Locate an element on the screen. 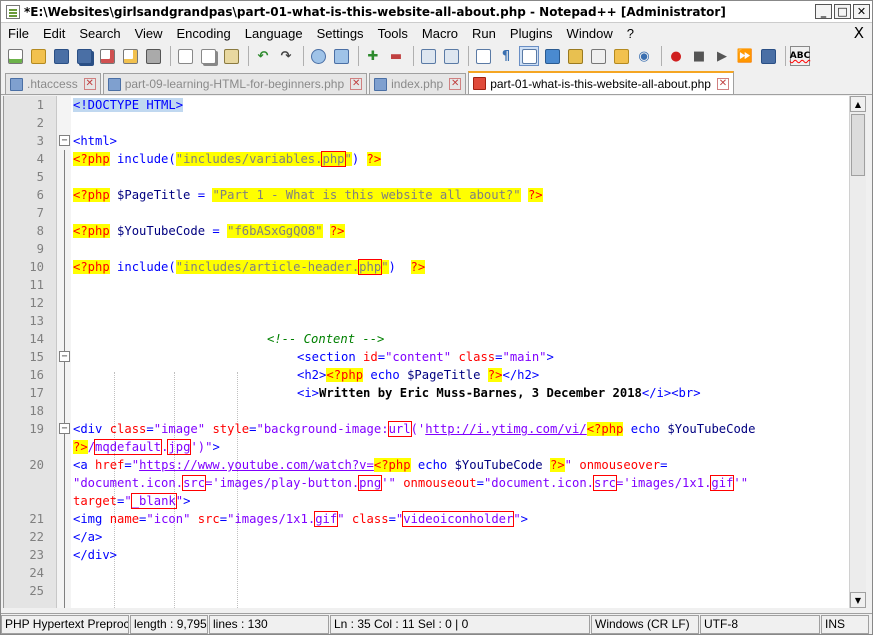 This screenshot has height=635, width=873. line-number: 18 is located at coordinates (36, 411).